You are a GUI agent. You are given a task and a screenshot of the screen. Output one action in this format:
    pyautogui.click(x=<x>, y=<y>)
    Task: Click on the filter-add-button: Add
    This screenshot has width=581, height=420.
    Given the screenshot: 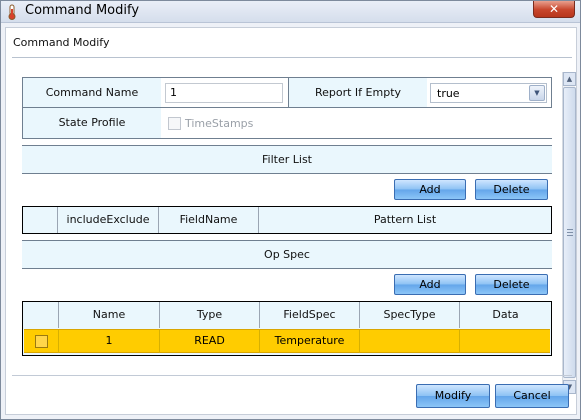 What is the action you would take?
    pyautogui.click(x=430, y=189)
    